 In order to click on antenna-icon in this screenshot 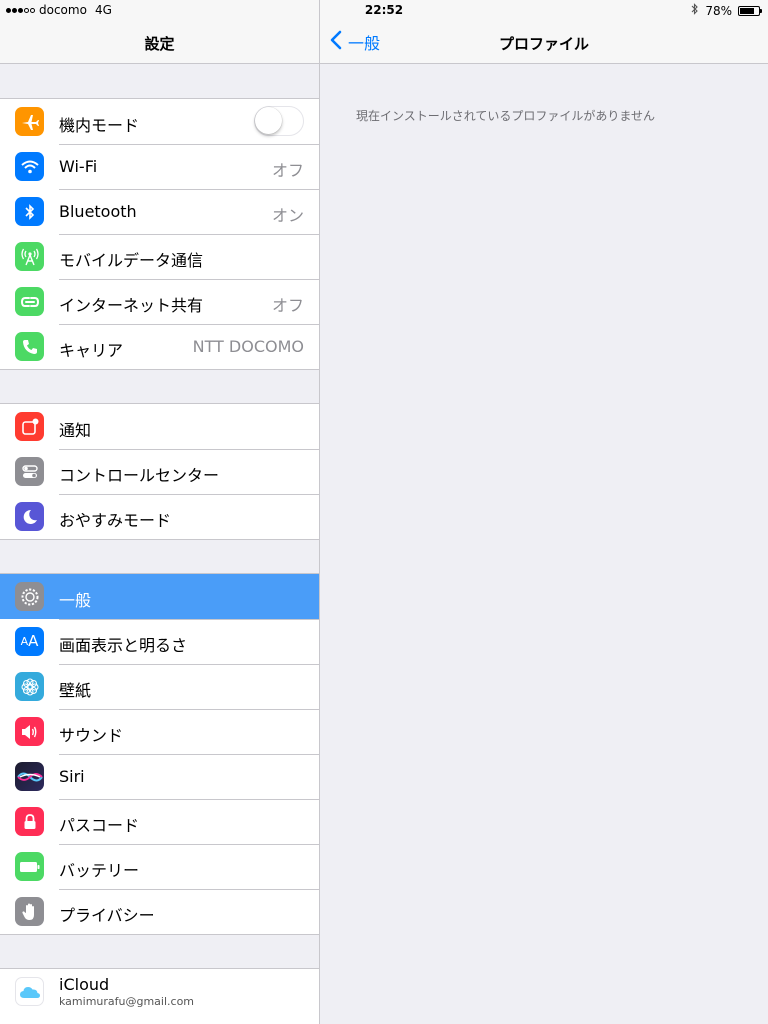, I will do `click(29, 256)`.